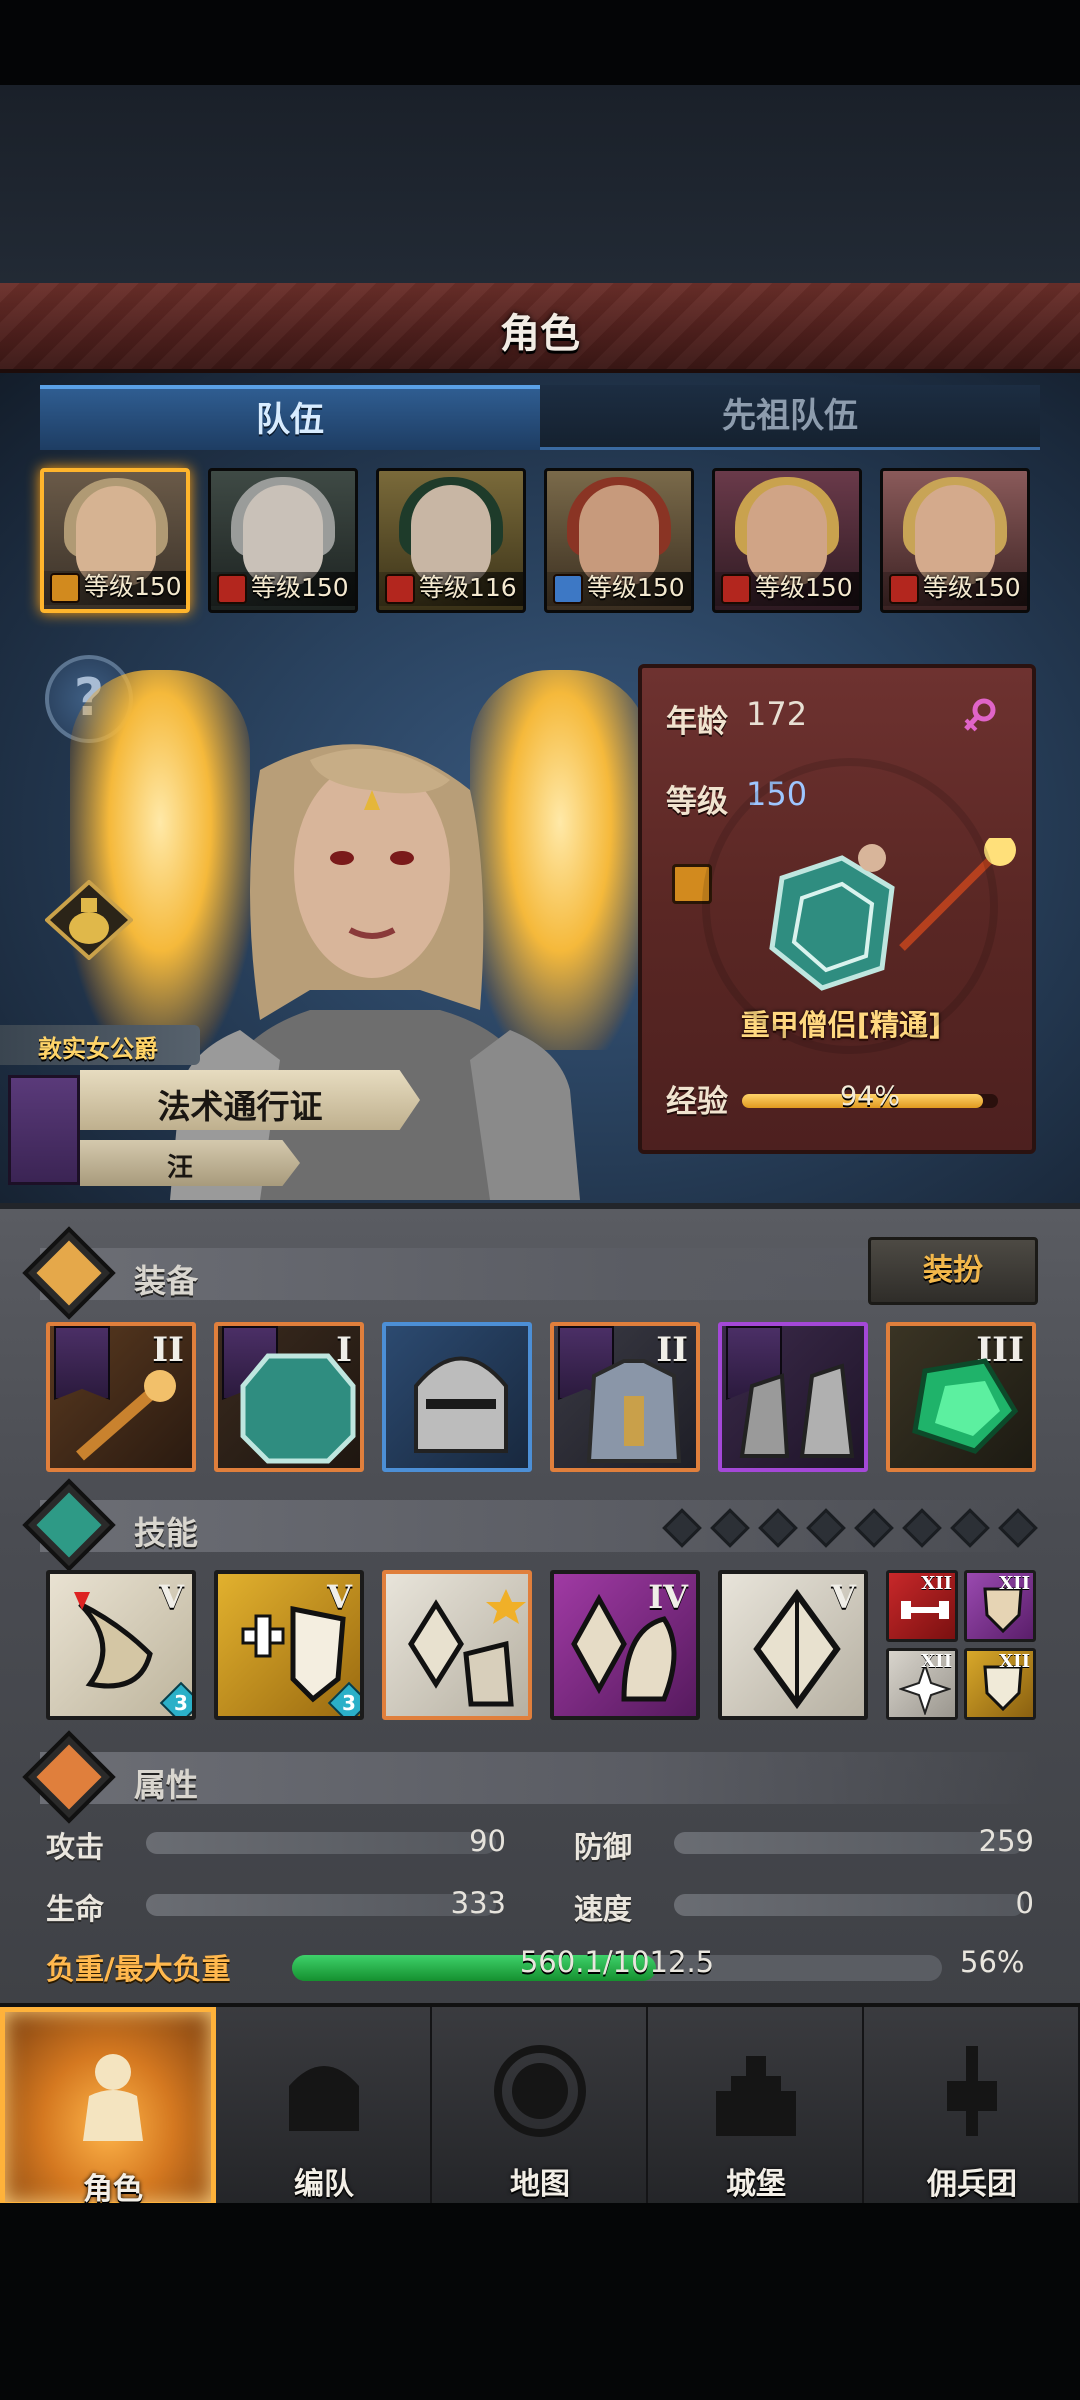  What do you see at coordinates (121, 1645) in the screenshot?
I see `skill-slot-1: V 3` at bounding box center [121, 1645].